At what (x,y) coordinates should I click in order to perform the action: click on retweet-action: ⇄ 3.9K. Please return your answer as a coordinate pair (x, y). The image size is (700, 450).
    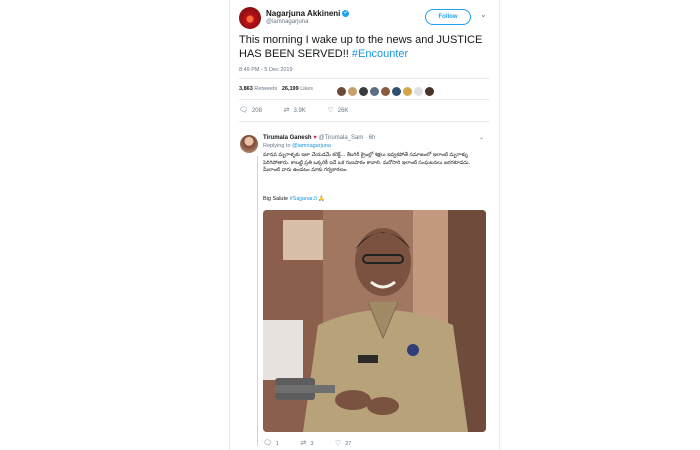
    Looking at the image, I should click on (295, 110).